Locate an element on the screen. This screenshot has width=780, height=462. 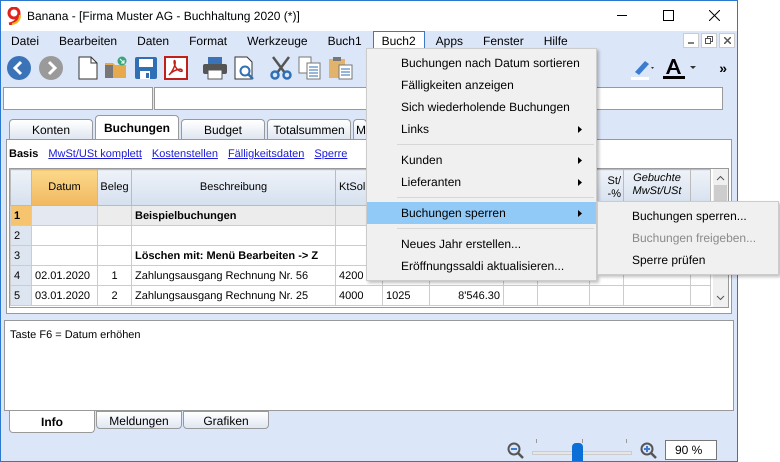
table-cell: Beispielbuchungen is located at coordinates (185, 216).